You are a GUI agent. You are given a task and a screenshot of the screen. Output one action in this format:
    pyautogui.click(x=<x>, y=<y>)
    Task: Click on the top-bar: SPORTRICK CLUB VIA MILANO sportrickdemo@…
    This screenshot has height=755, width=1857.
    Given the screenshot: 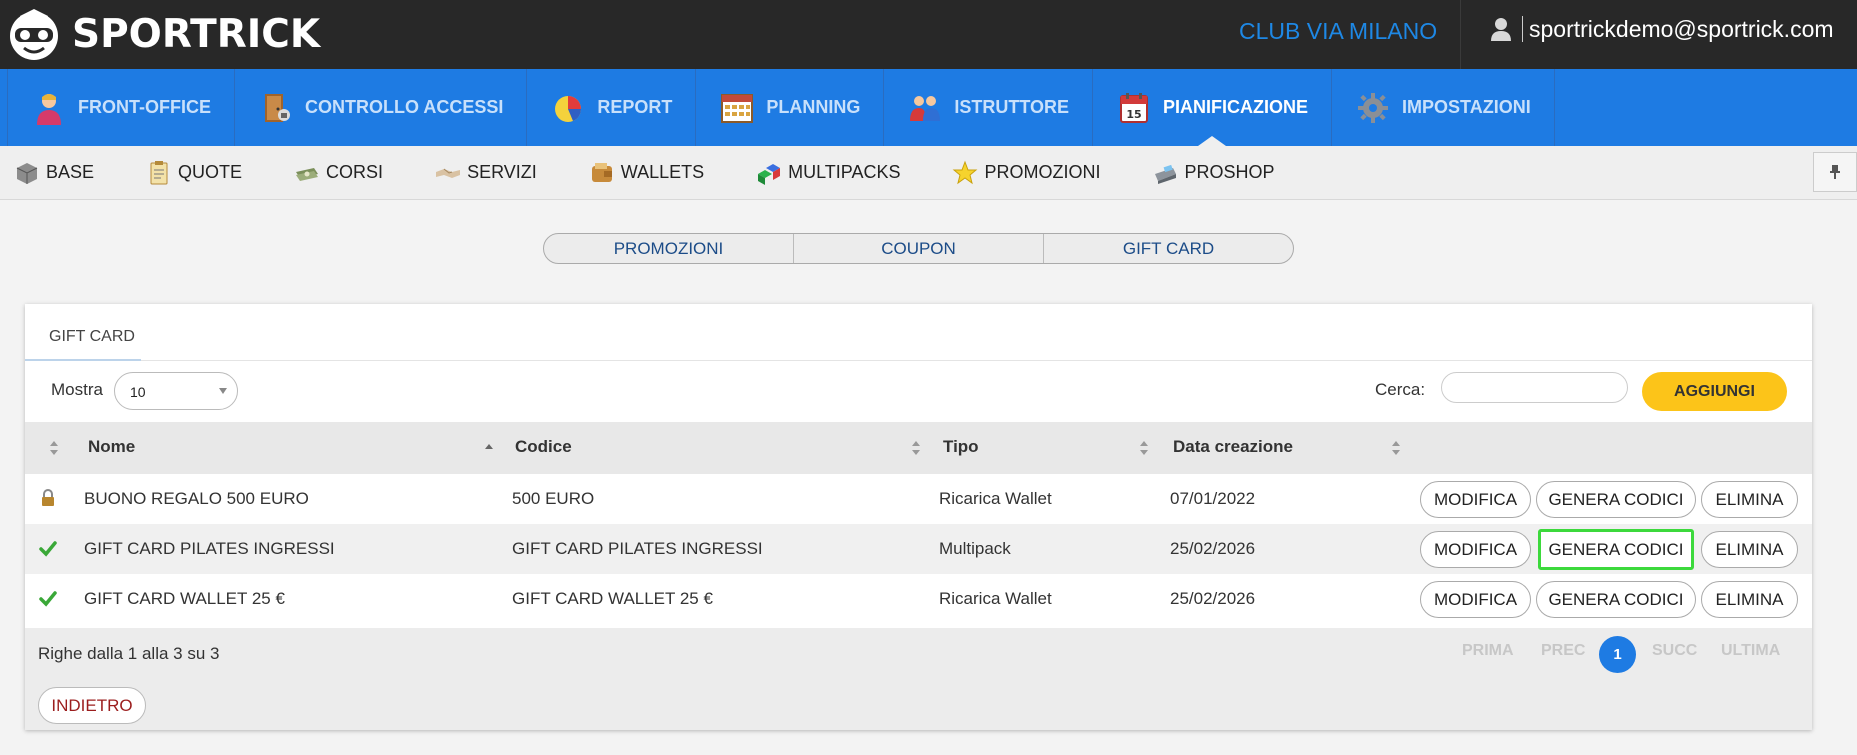 What is the action you would take?
    pyautogui.click(x=928, y=34)
    